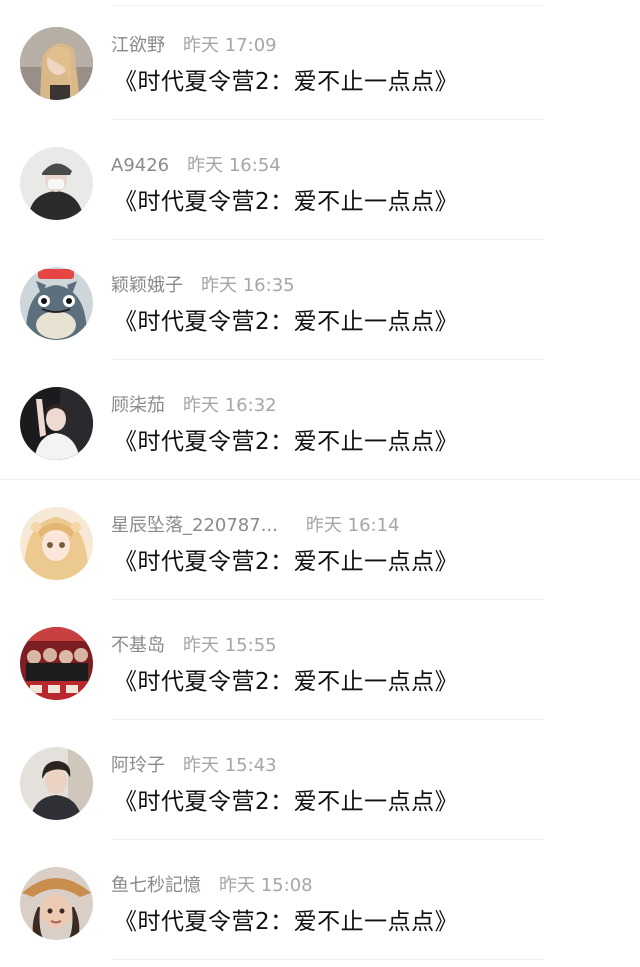 The image size is (640, 967). I want to click on username: A9426, so click(140, 165).